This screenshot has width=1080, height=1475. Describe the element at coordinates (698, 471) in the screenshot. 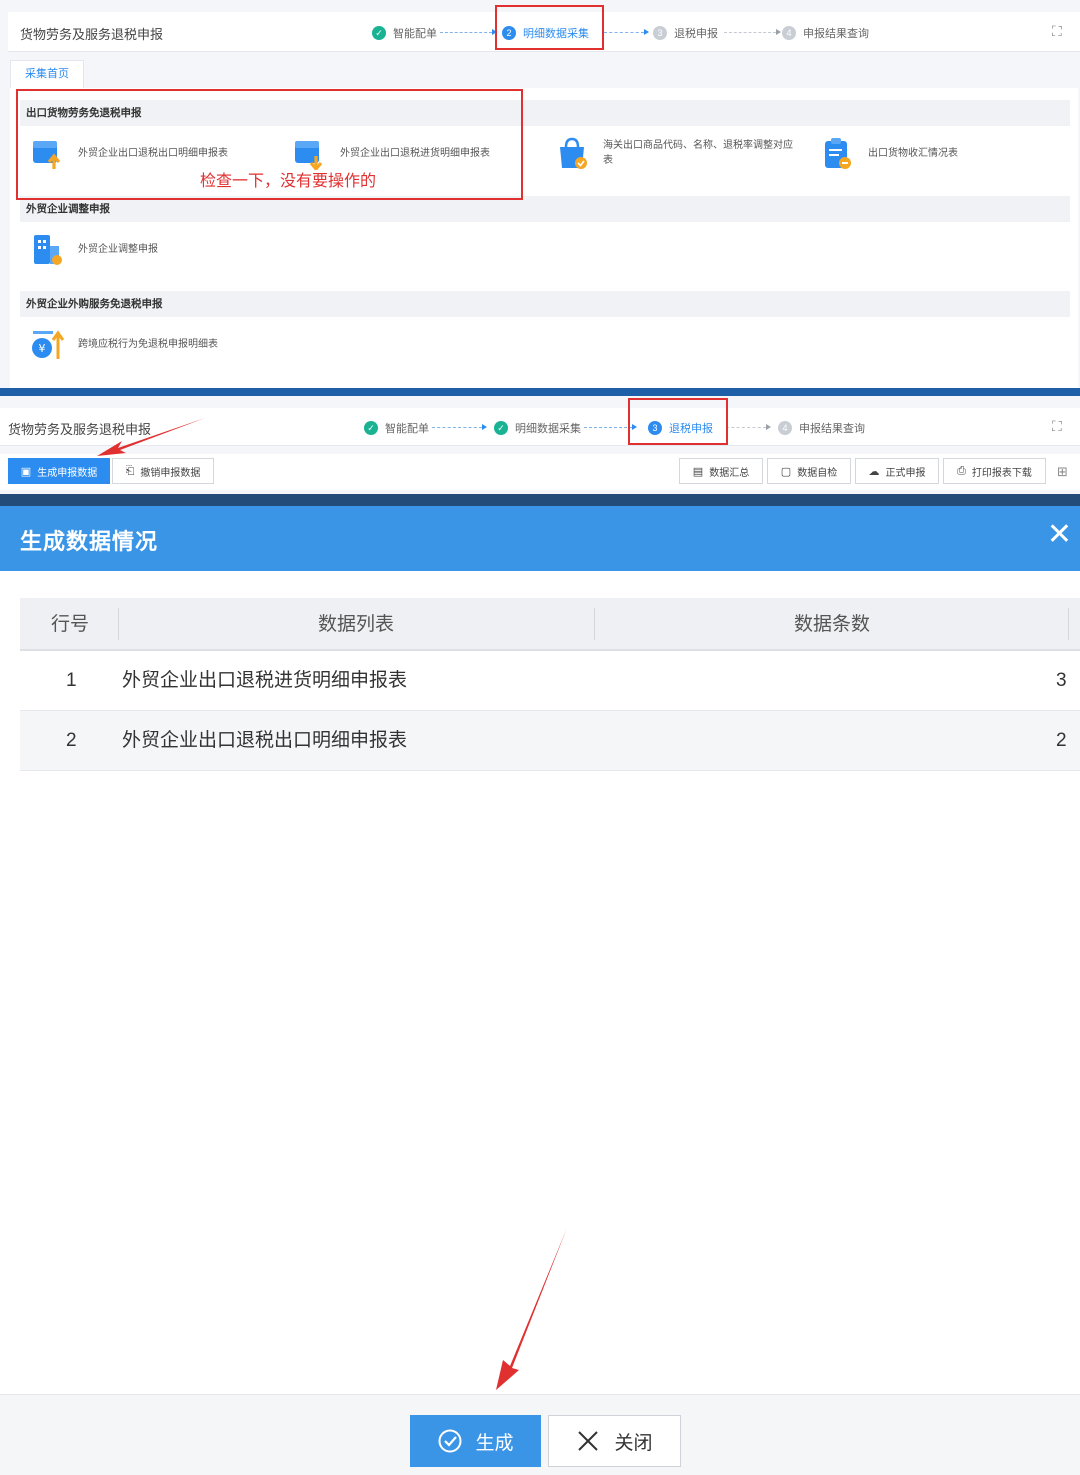

I see `chart-icon: ▤` at that location.